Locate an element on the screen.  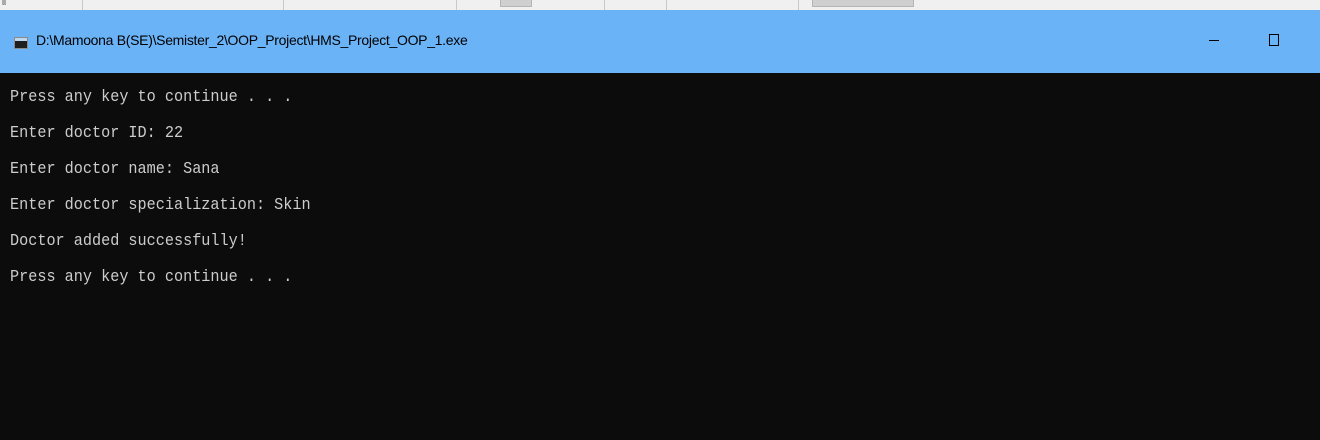
console-app-icon-bar is located at coordinates (21, 39).